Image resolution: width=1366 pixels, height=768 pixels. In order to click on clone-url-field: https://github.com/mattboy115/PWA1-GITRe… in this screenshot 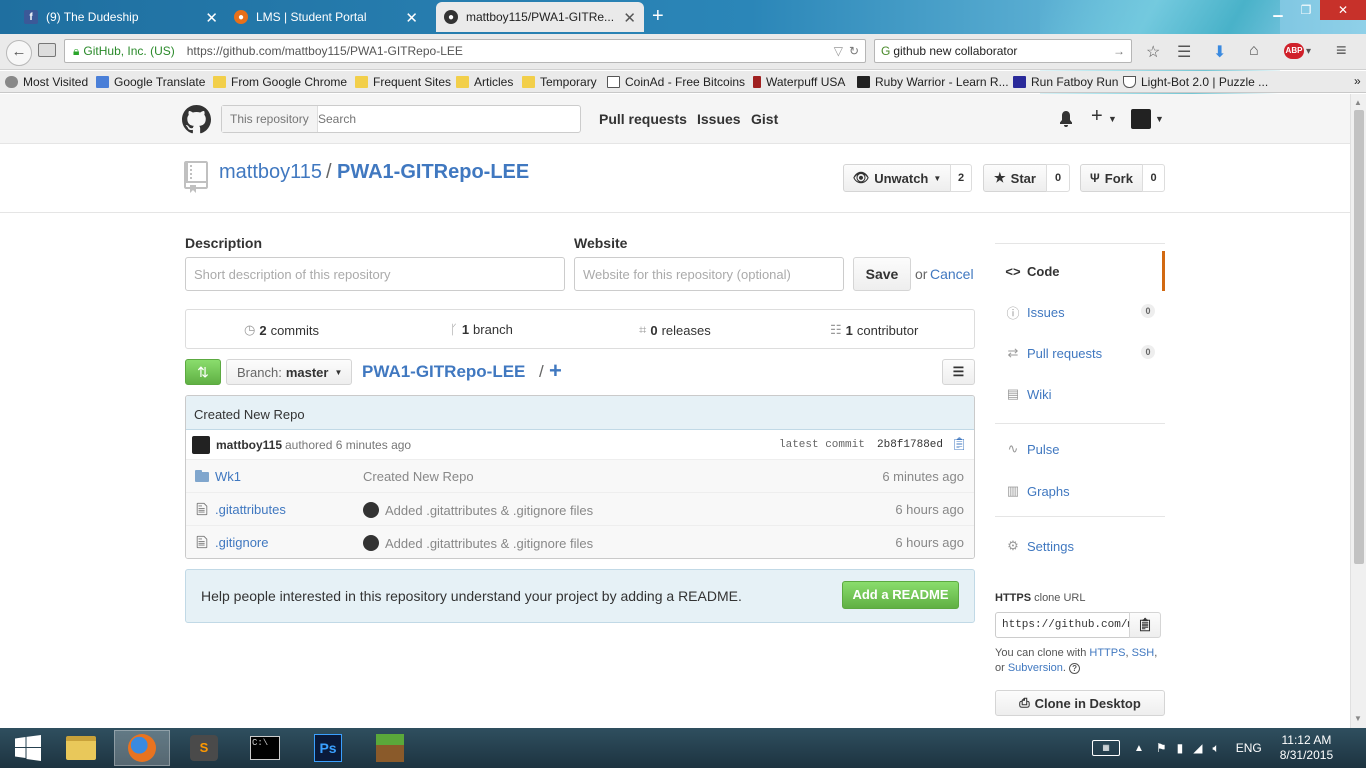, I will do `click(1062, 625)`.